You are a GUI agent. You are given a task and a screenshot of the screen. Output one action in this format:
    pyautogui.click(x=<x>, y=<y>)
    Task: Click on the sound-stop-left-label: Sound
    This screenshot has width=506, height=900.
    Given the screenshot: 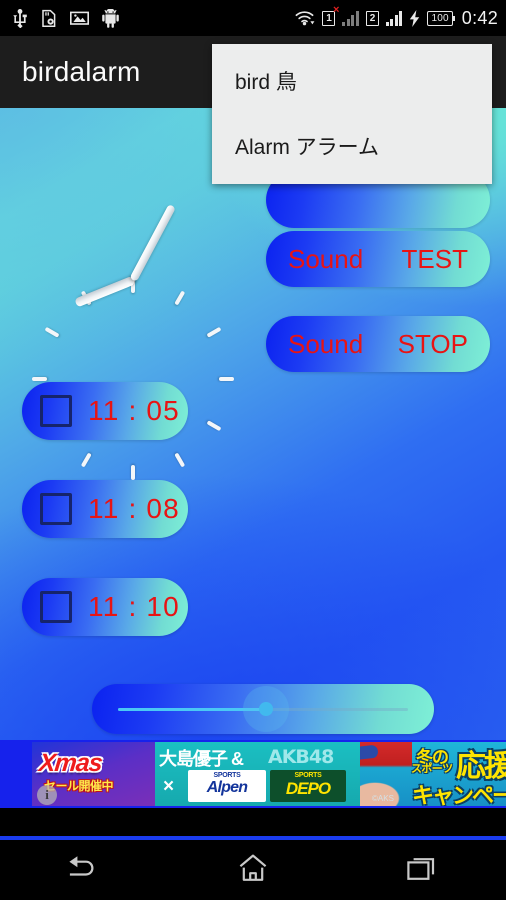 What is the action you would take?
    pyautogui.click(x=326, y=343)
    